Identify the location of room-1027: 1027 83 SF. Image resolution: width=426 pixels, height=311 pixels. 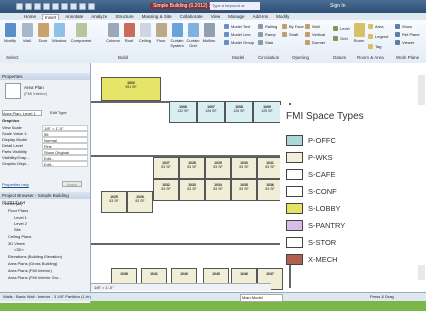
(166, 168).